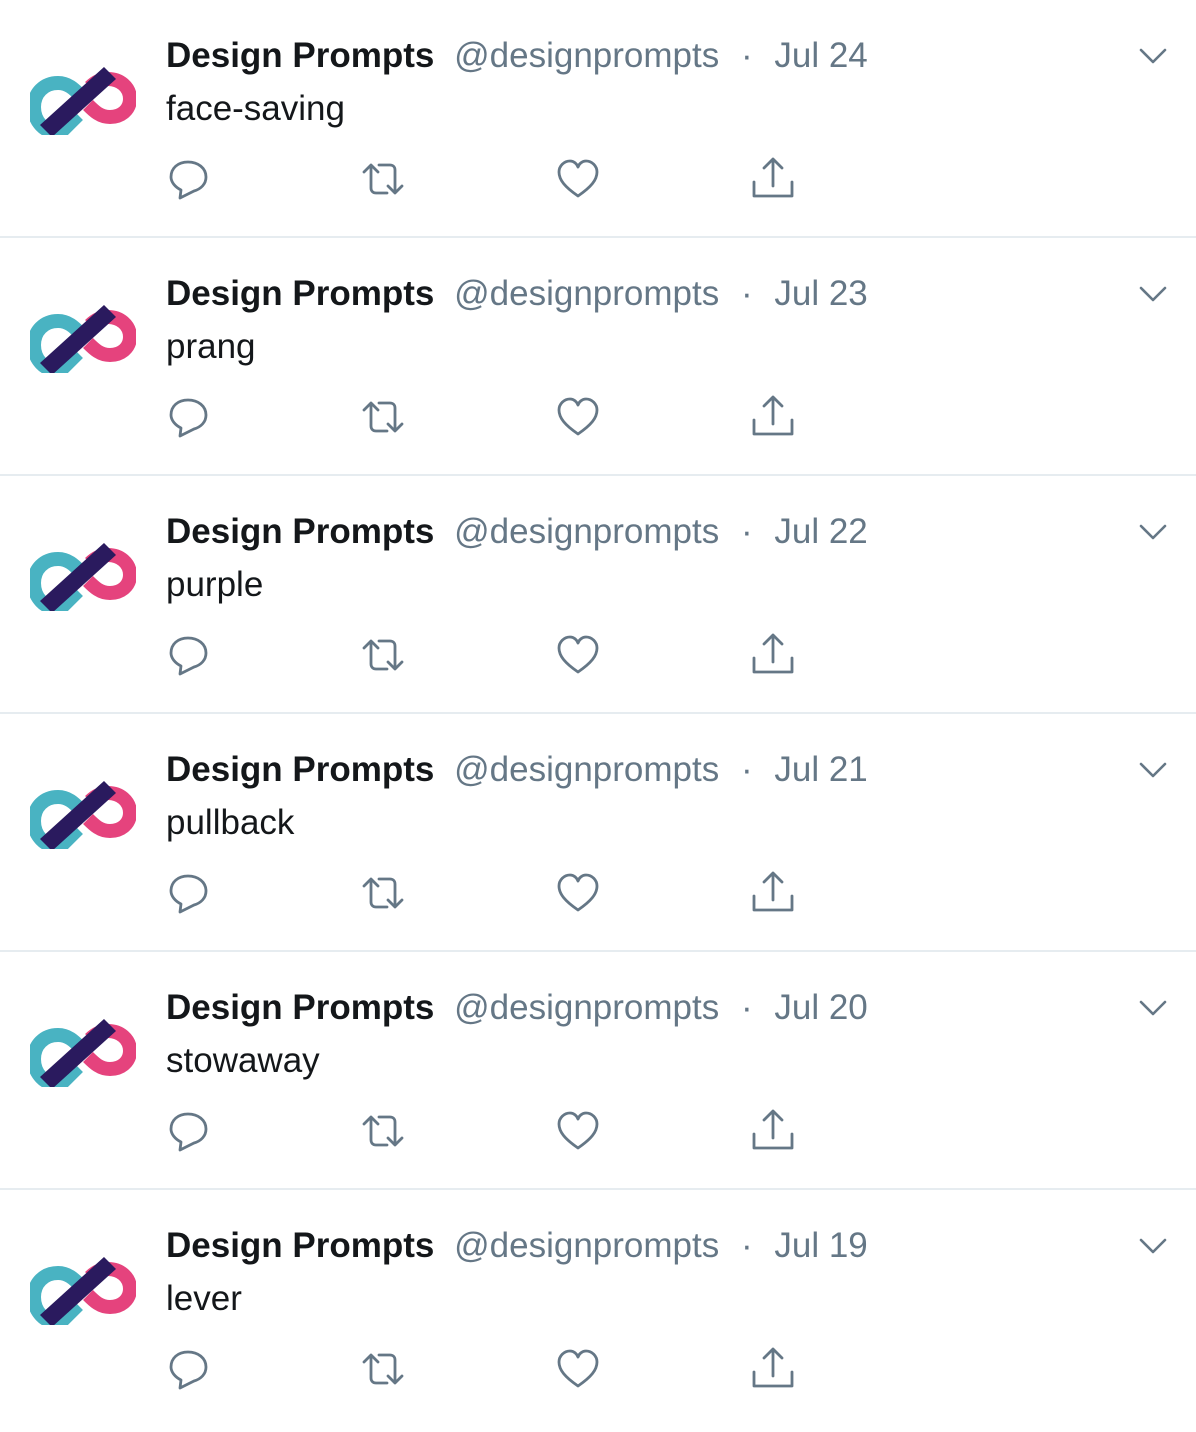 Image resolution: width=1196 pixels, height=1432 pixels. I want to click on tweet-text: stowaway, so click(243, 1060).